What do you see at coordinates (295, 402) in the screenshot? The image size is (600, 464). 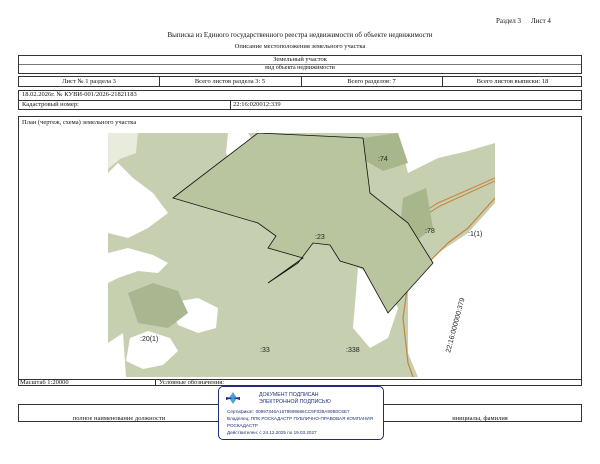 I see `stamp-line2: ЭЛЕКТРОННОЙ ПОДПИСЬЮ` at bounding box center [295, 402].